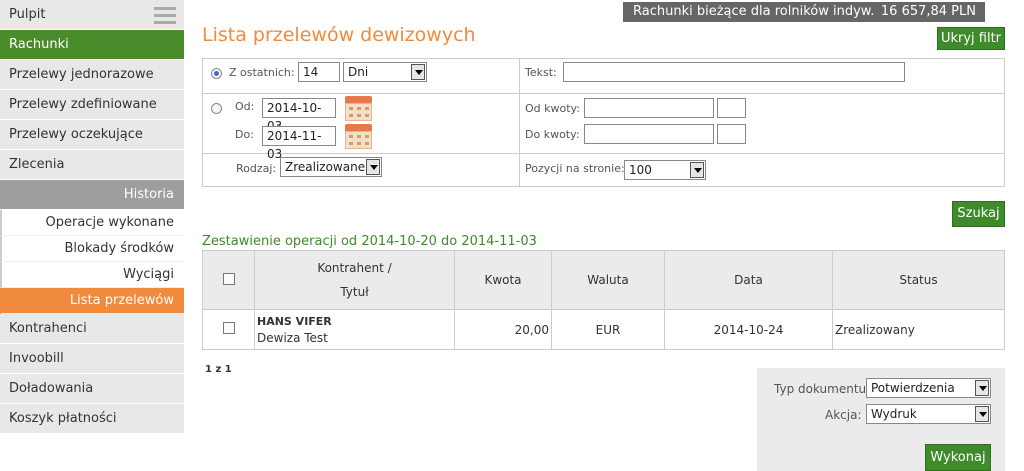 The height and width of the screenshot is (471, 1024). I want to click on date-cell: 2014-10-24, so click(748, 329).